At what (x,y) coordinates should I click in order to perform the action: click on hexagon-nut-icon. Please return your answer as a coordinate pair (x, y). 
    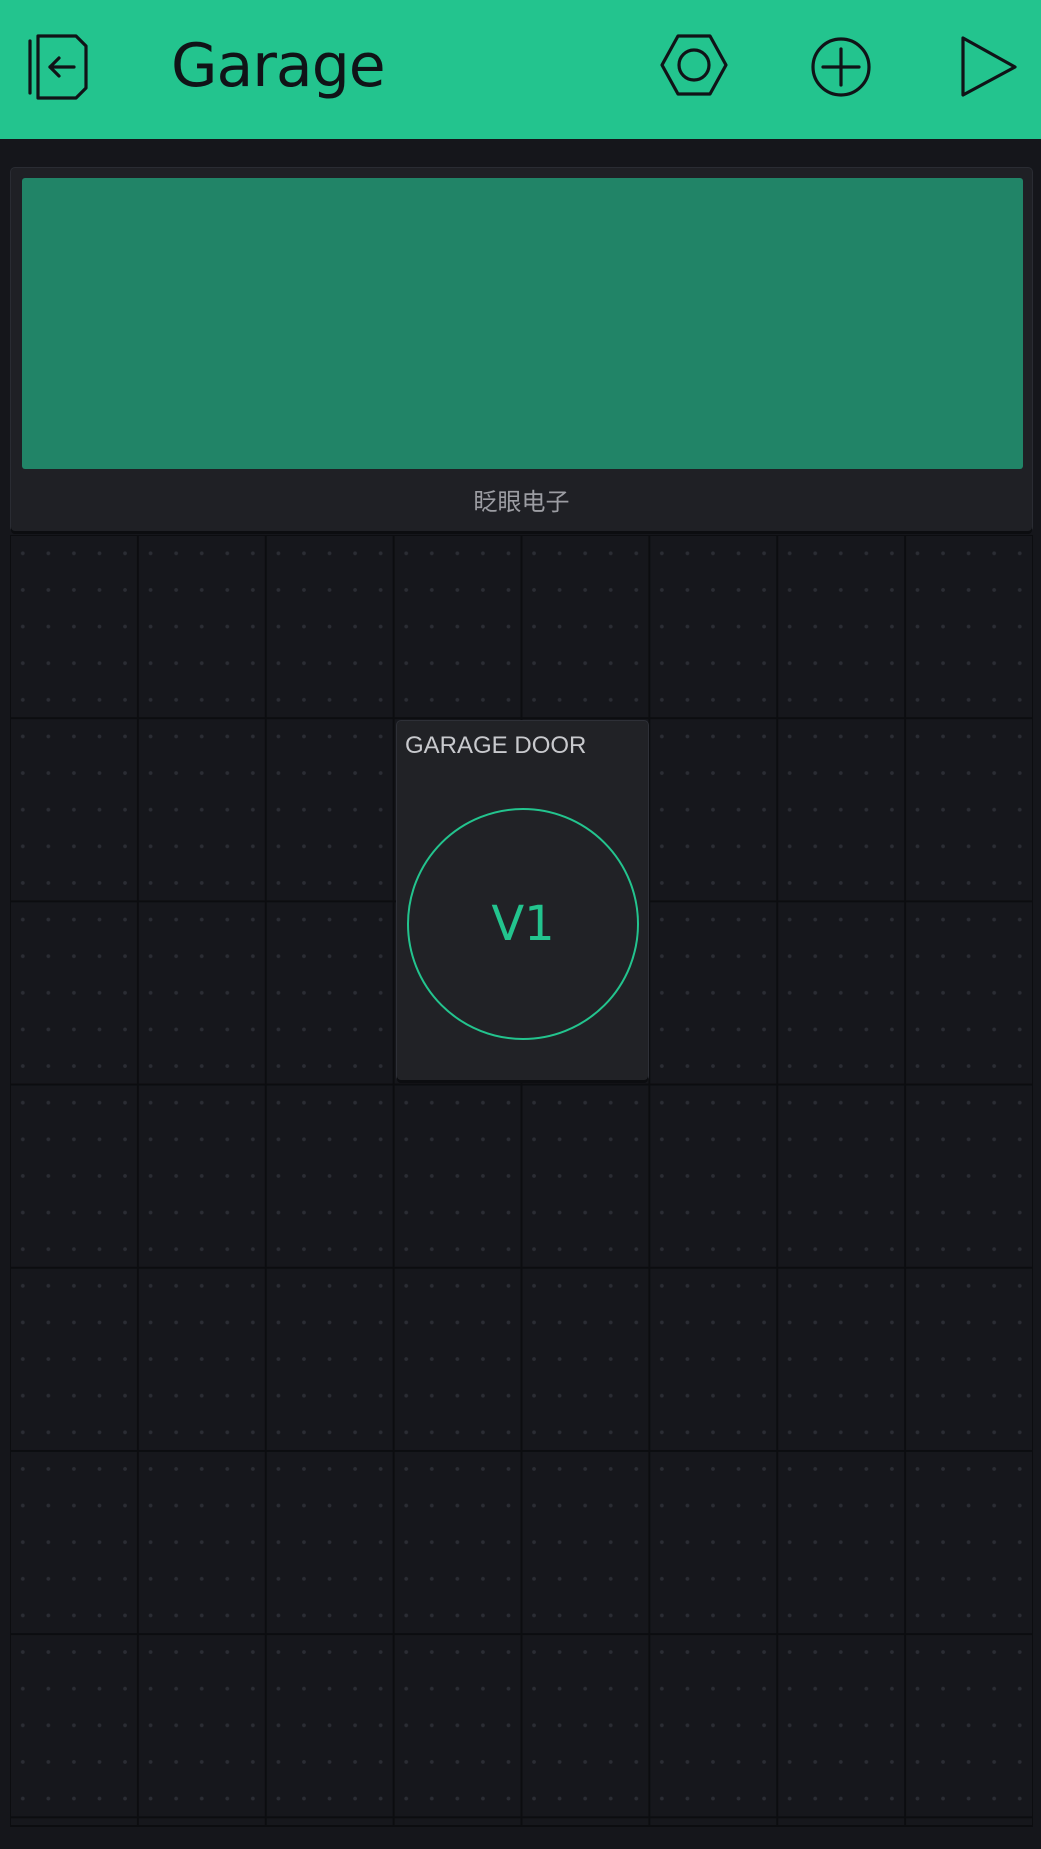
    Looking at the image, I should click on (694, 65).